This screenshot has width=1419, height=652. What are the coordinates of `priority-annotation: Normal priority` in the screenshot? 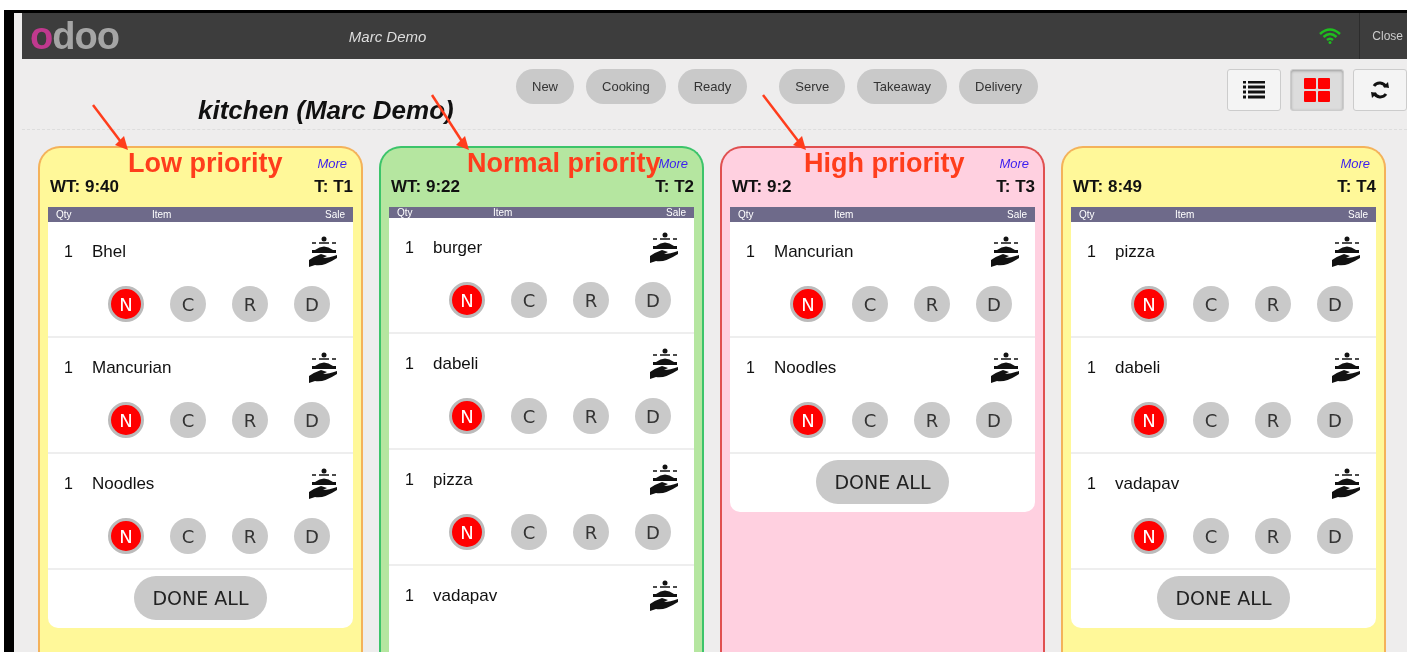 It's located at (564, 163).